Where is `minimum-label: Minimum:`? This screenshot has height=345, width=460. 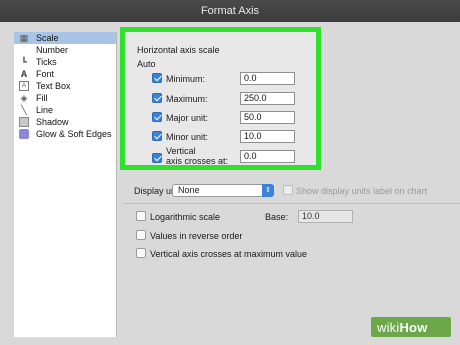
minimum-label: Minimum: is located at coordinates (186, 79).